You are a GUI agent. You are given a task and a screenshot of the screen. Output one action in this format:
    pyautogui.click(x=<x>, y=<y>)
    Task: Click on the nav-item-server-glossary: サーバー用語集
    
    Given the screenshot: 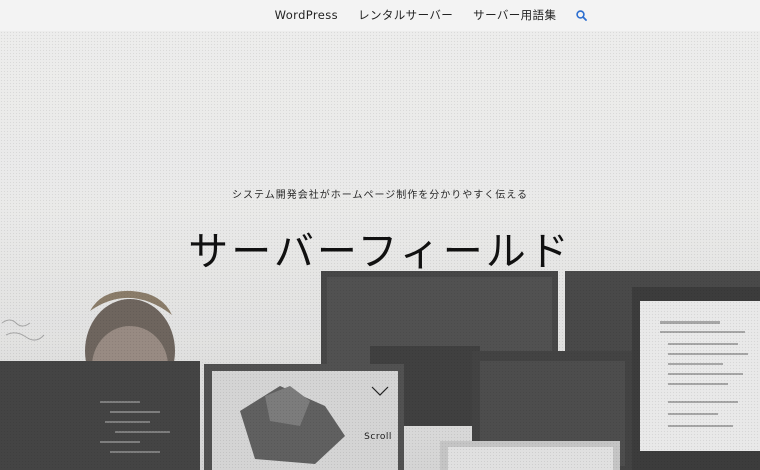 What is the action you would take?
    pyautogui.click(x=514, y=15)
    